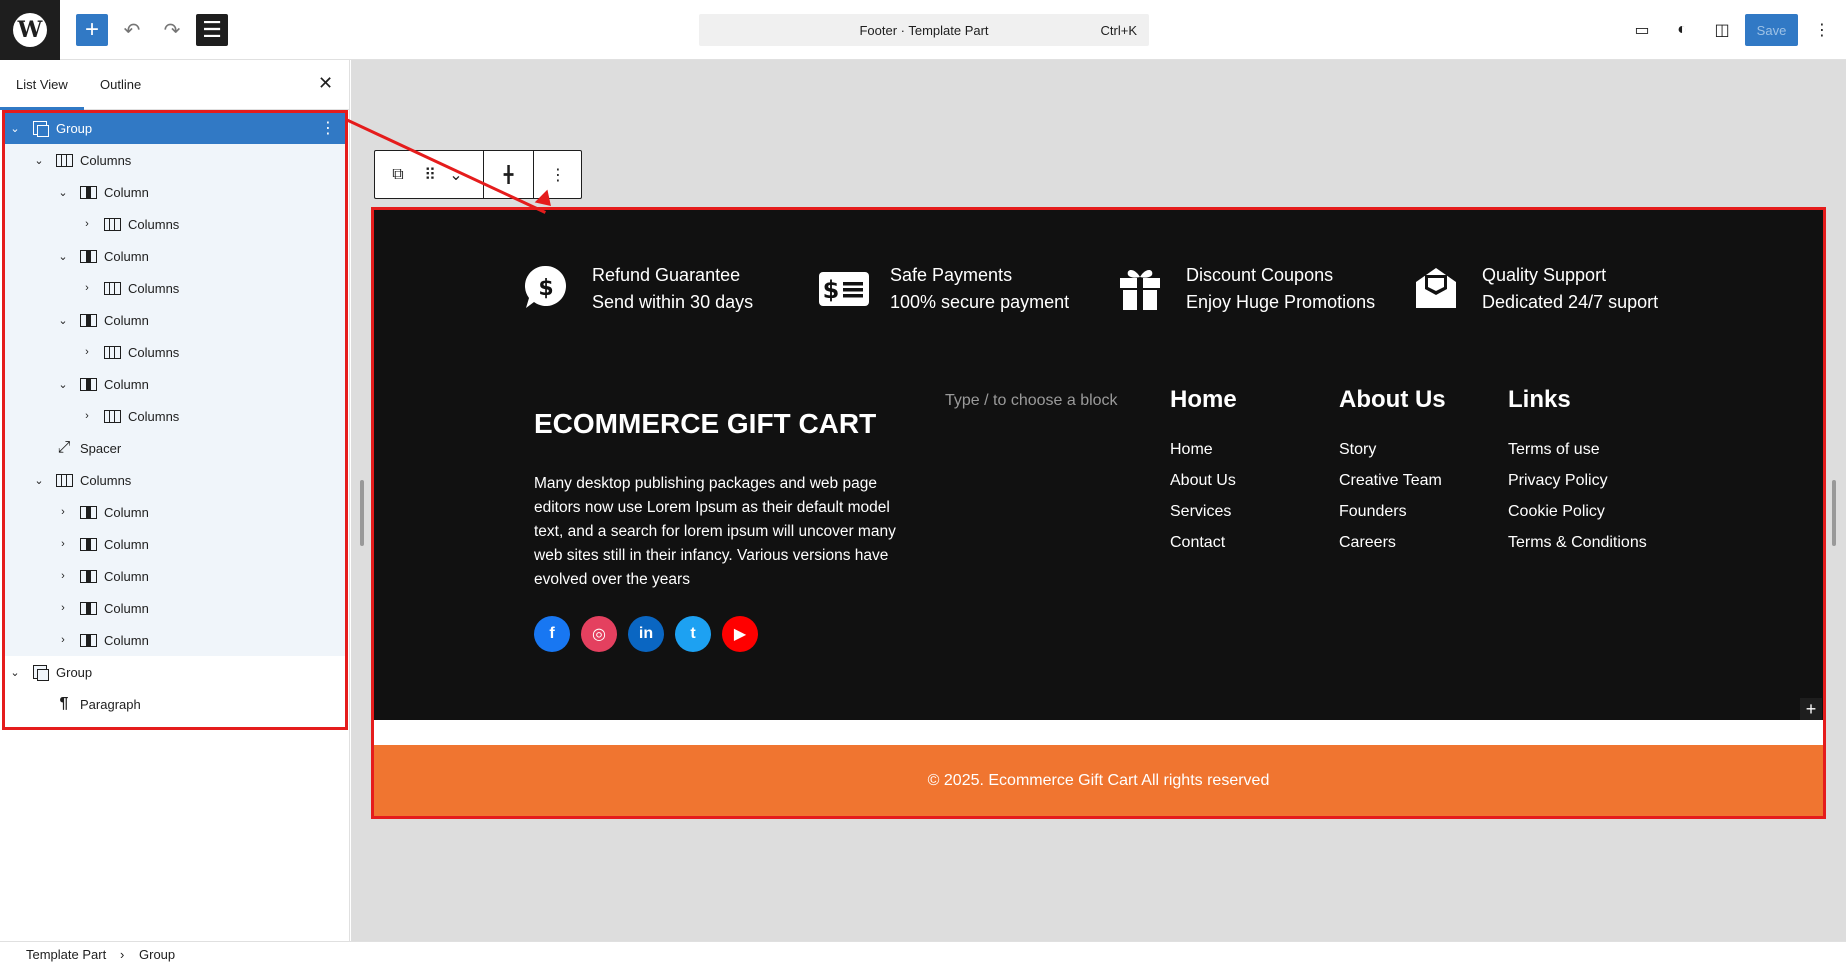  Describe the element at coordinates (74, 672) in the screenshot. I see `tree-row-label: Group` at that location.